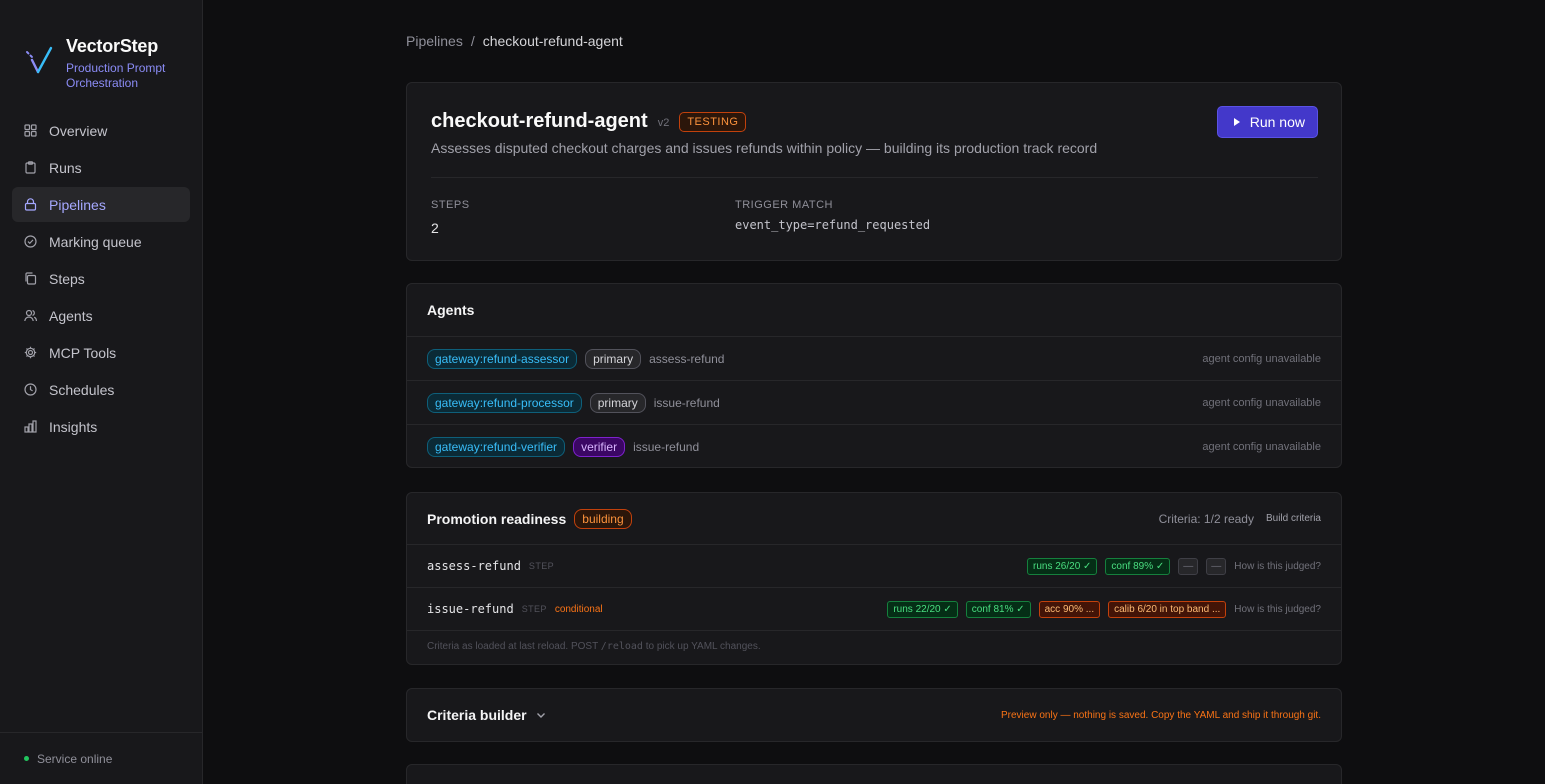  I want to click on sidebar-item-label: Schedules, so click(82, 389).